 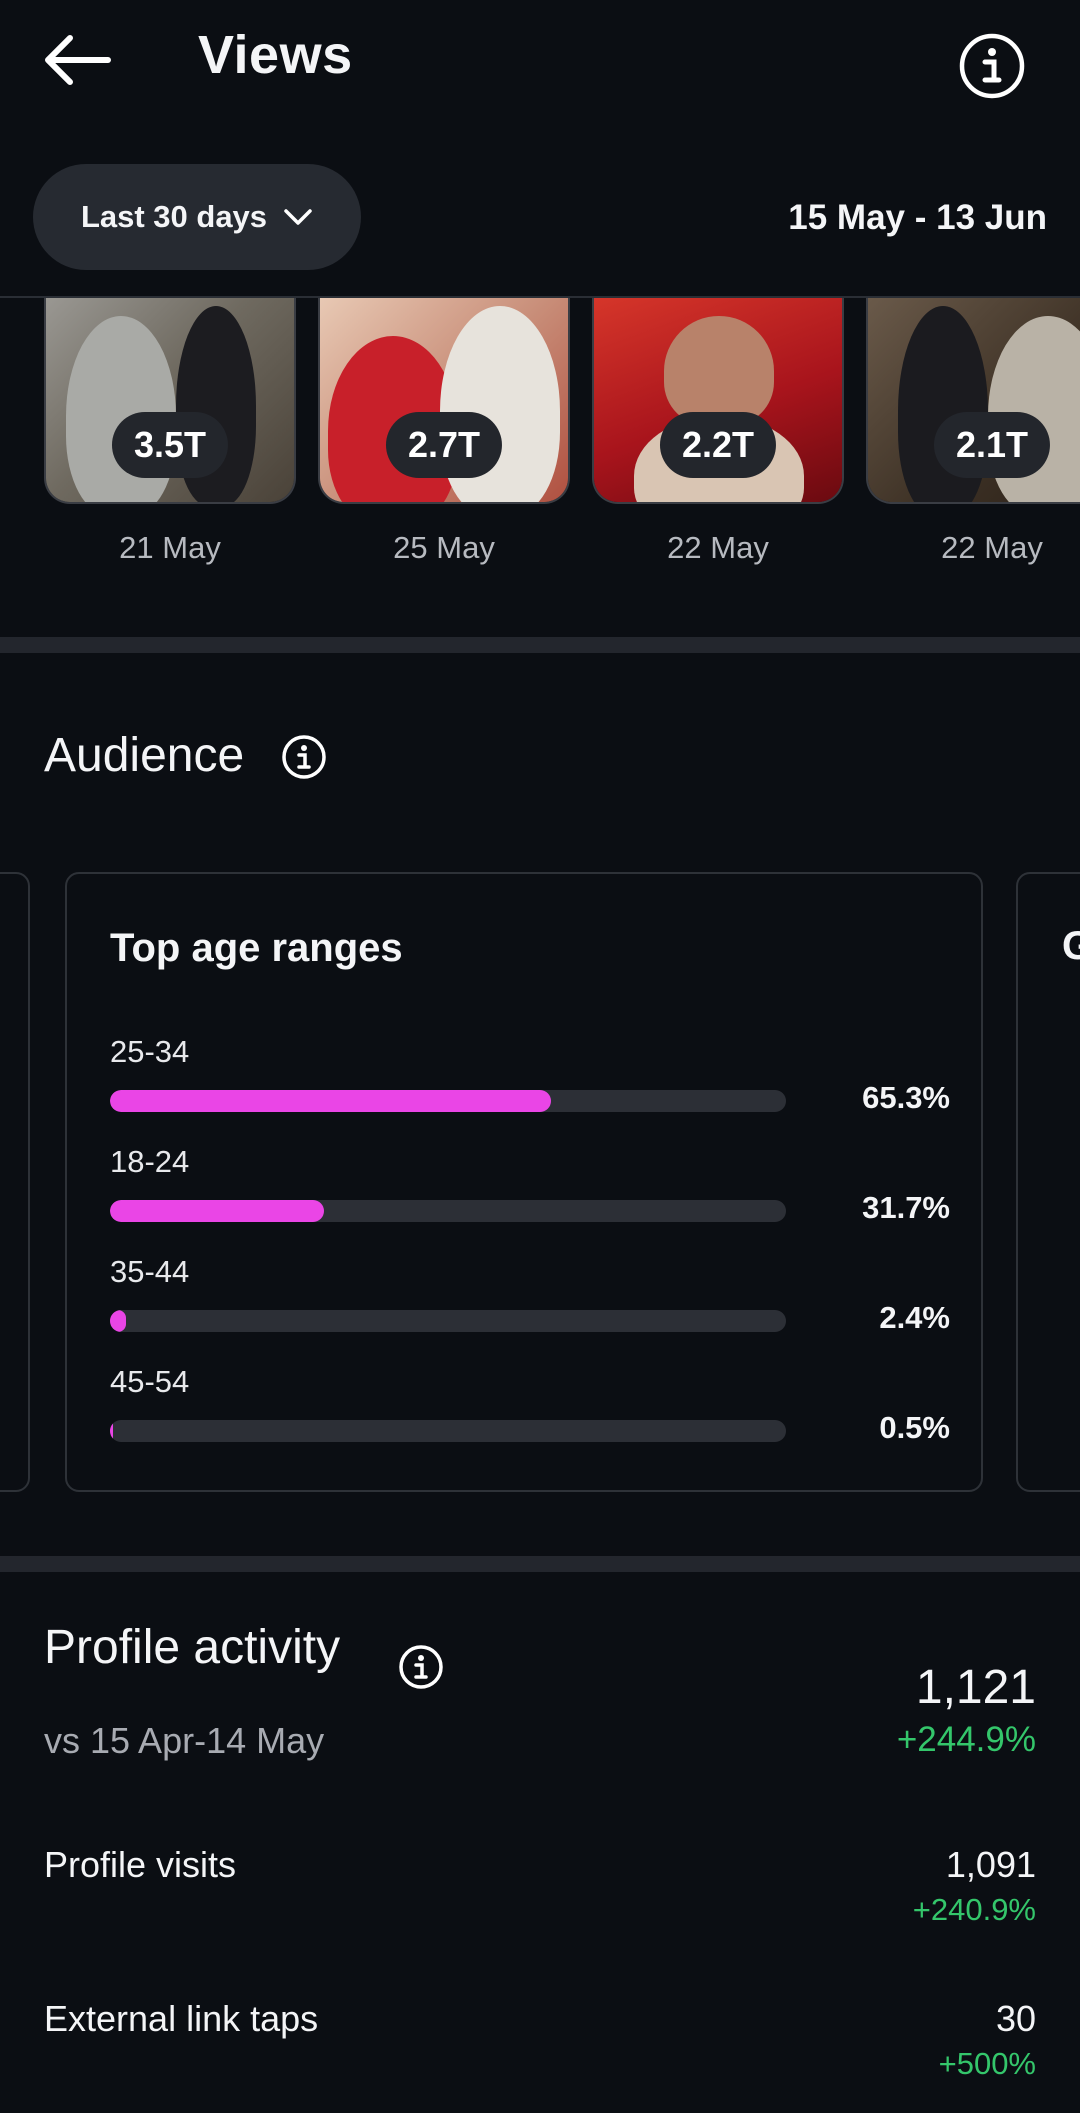 I want to click on age-percent: 65.3%, so click(x=906, y=1097).